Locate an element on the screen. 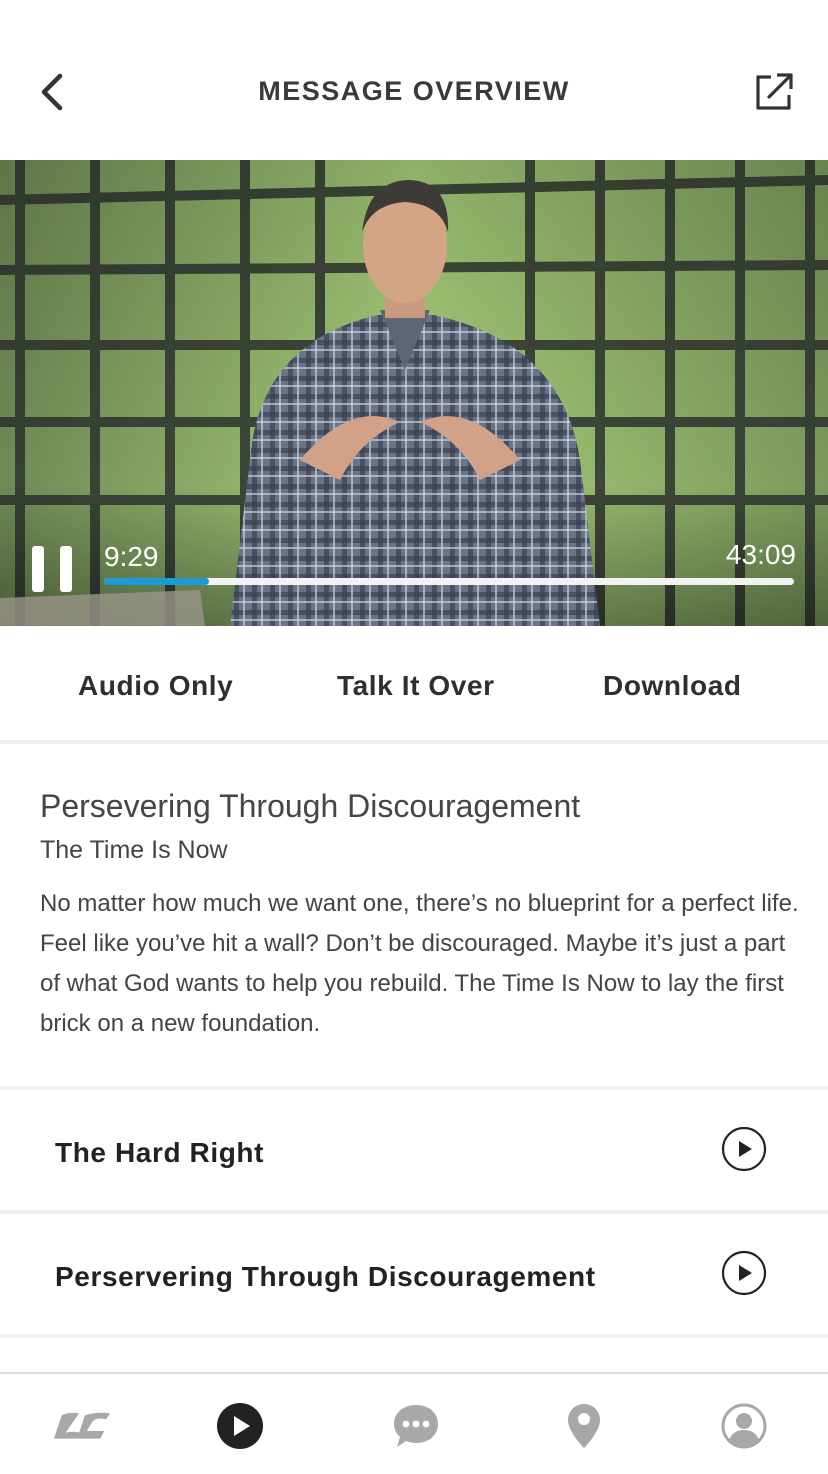 Image resolution: width=828 pixels, height=1474 pixels. tab-bar is located at coordinates (414, 1423).